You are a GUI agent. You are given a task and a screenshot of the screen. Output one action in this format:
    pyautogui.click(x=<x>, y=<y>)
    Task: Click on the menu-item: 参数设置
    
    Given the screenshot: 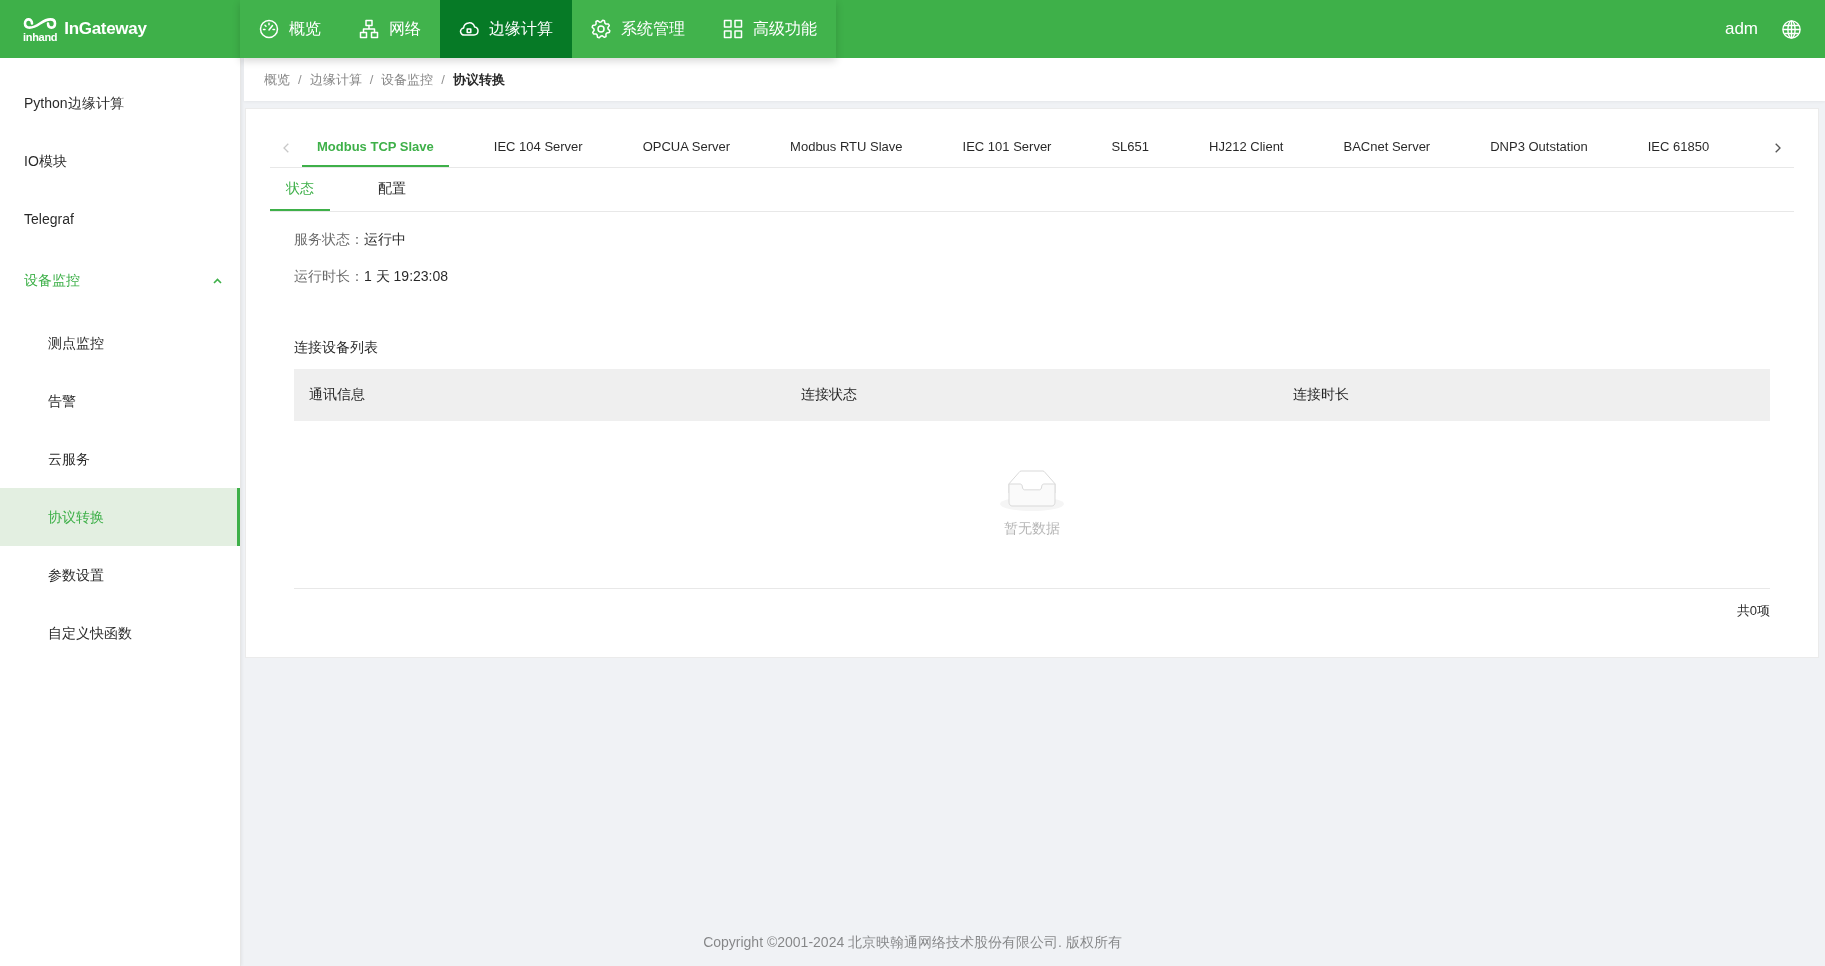 What is the action you would take?
    pyautogui.click(x=120, y=575)
    